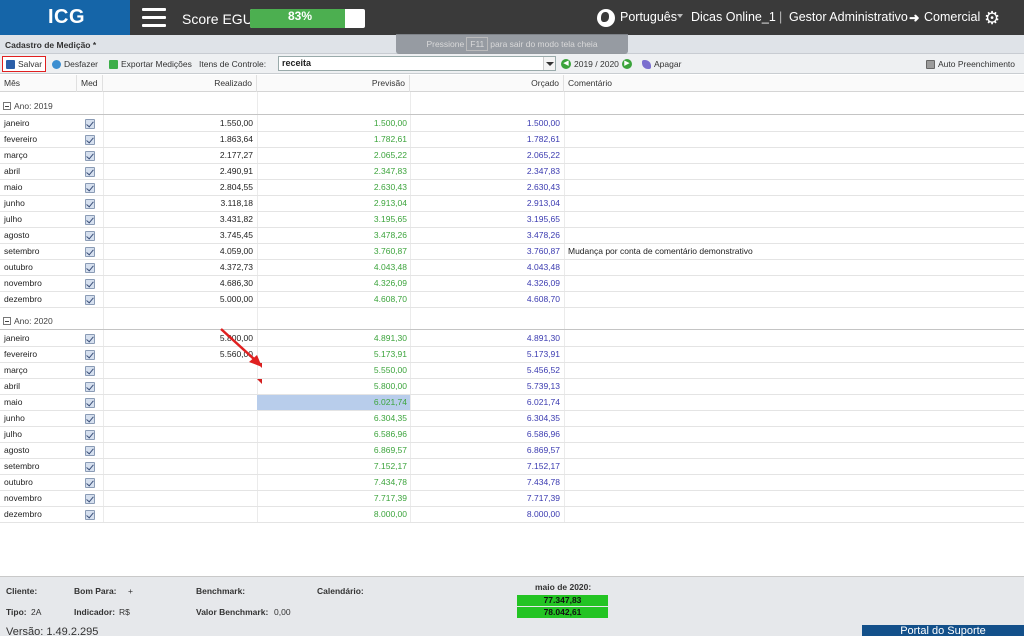 Image resolution: width=1024 pixels, height=636 pixels. I want to click on column-header-realizado: Realizado, so click(180, 83).